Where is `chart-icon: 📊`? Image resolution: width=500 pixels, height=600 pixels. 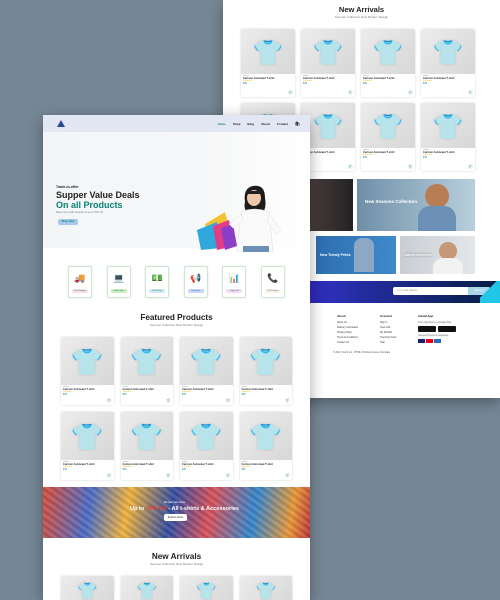
chart-icon: 📊 is located at coordinates (234, 278).